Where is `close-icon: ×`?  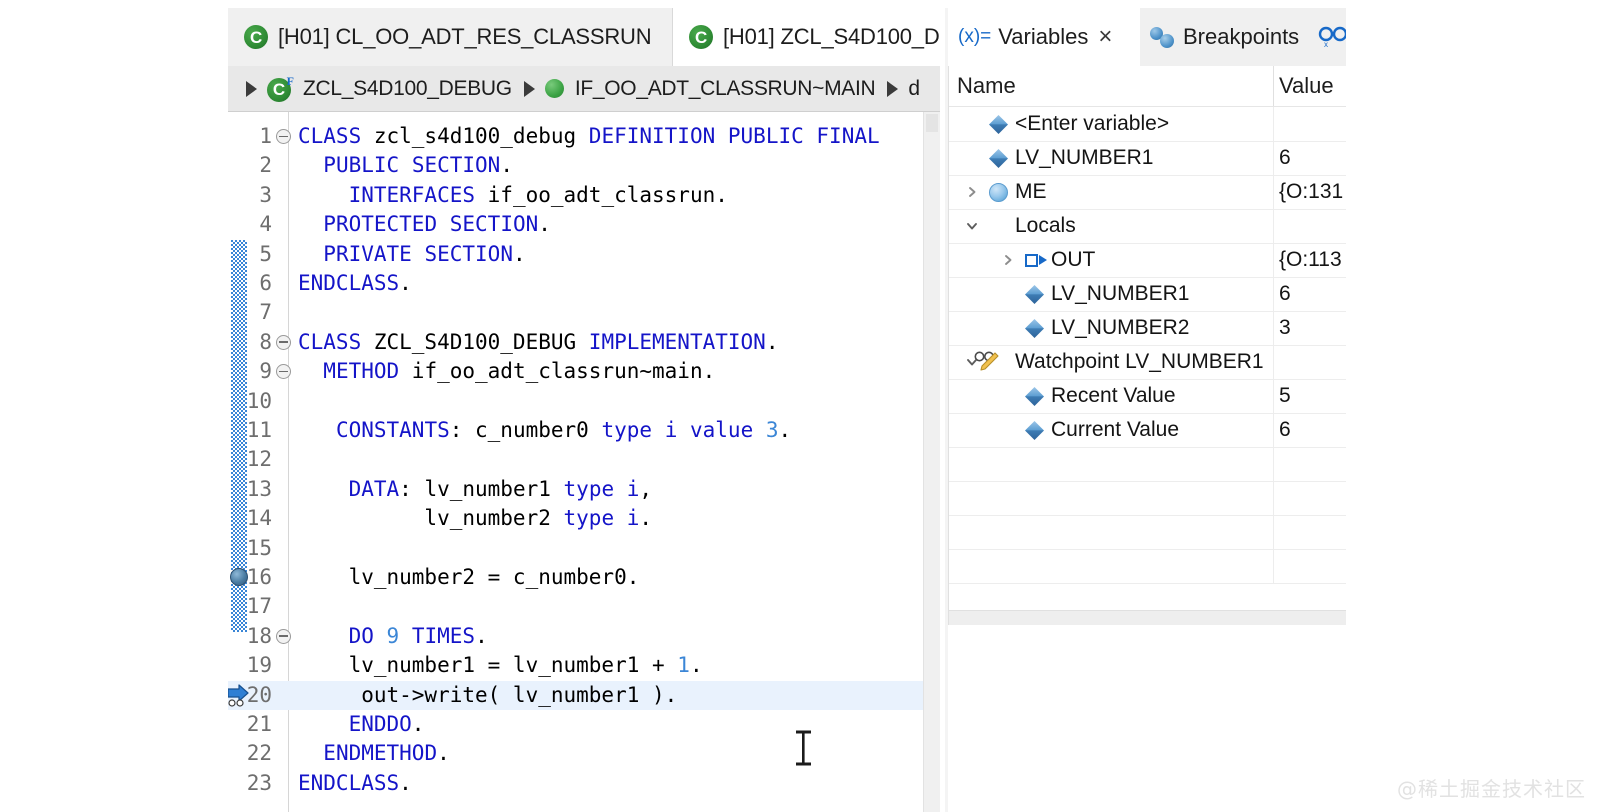
close-icon: × is located at coordinates (1105, 37).